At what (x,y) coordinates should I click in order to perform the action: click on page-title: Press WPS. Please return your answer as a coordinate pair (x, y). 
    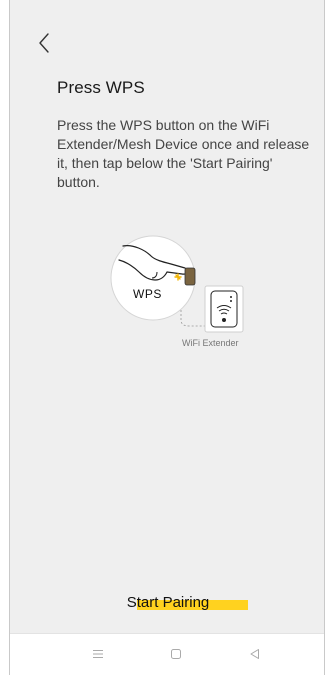
    Looking at the image, I should click on (101, 87).